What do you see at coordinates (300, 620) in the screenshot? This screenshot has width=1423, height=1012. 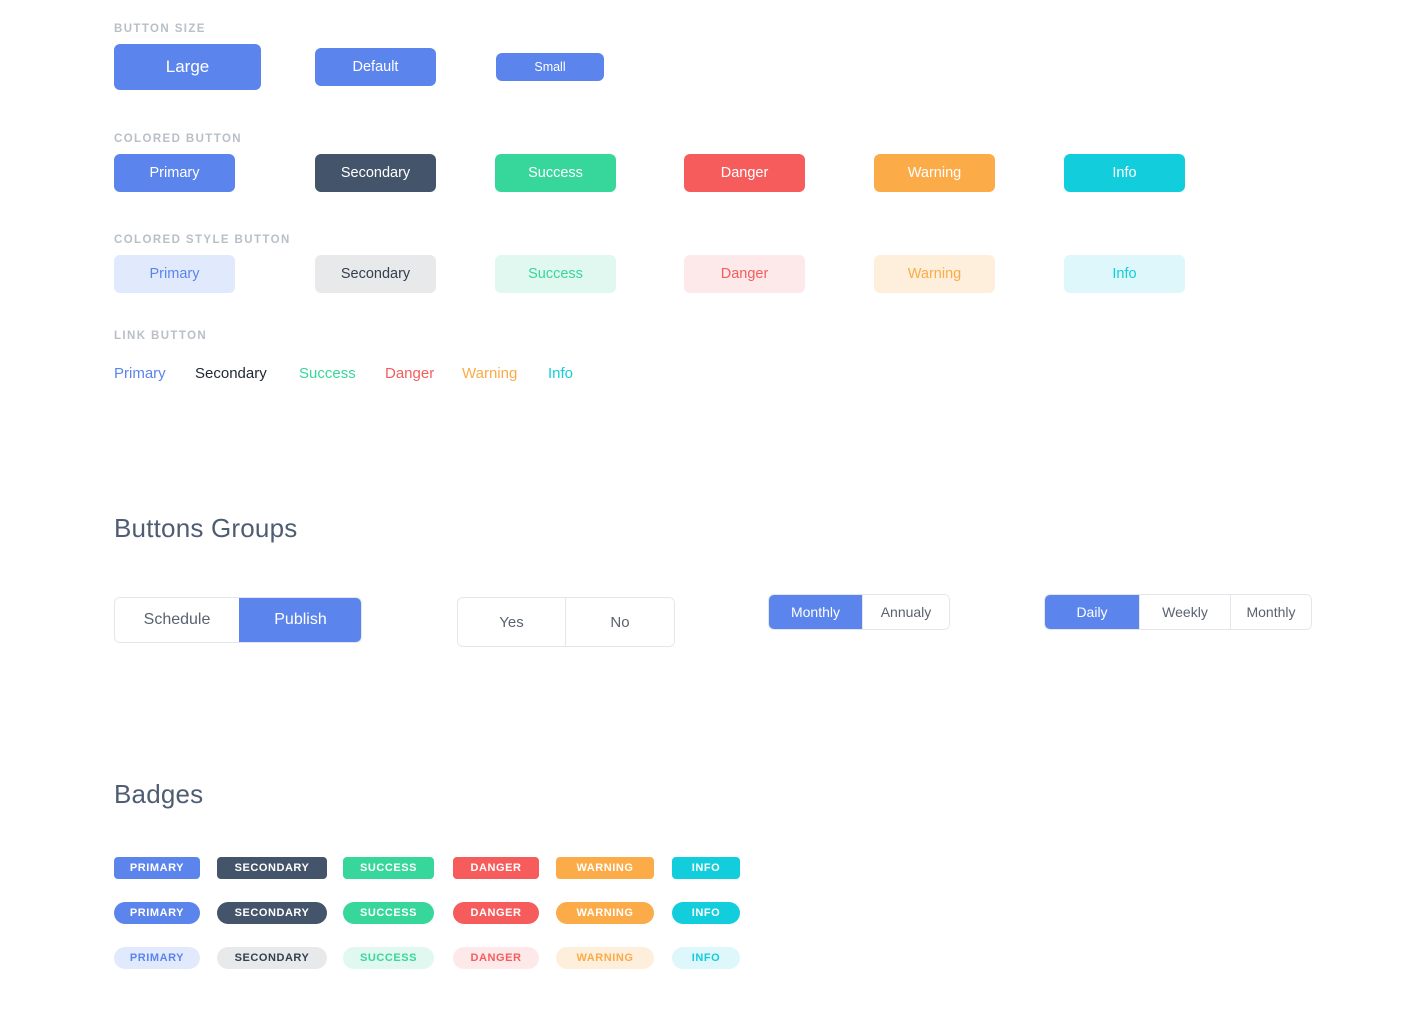 I see `button-group-segment-publish: Publish` at bounding box center [300, 620].